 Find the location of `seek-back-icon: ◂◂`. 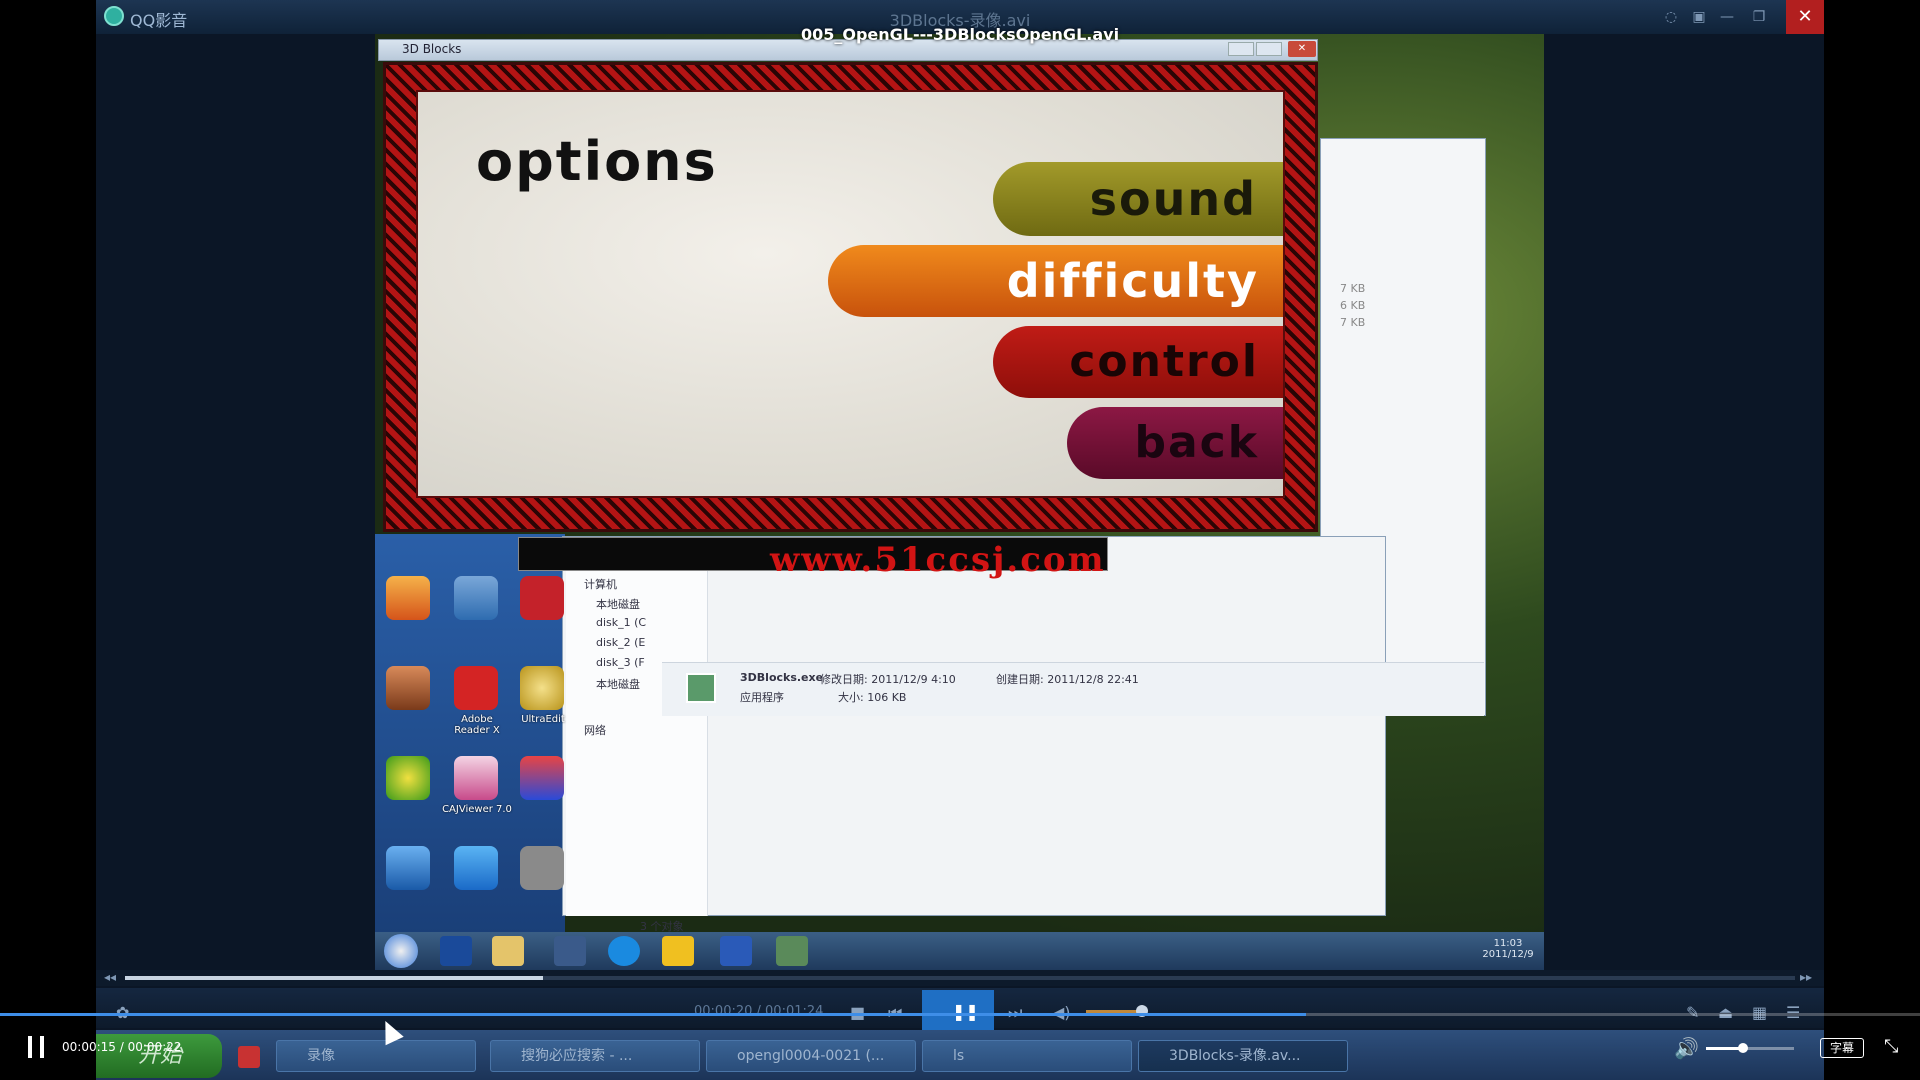

seek-back-icon: ◂◂ is located at coordinates (110, 977).